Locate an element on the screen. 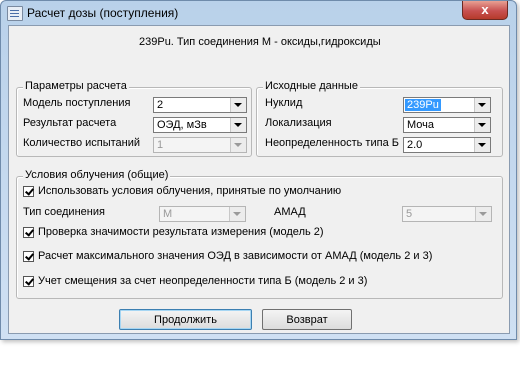 This screenshot has height=390, width=520. amad-value: 5 is located at coordinates (409, 214).